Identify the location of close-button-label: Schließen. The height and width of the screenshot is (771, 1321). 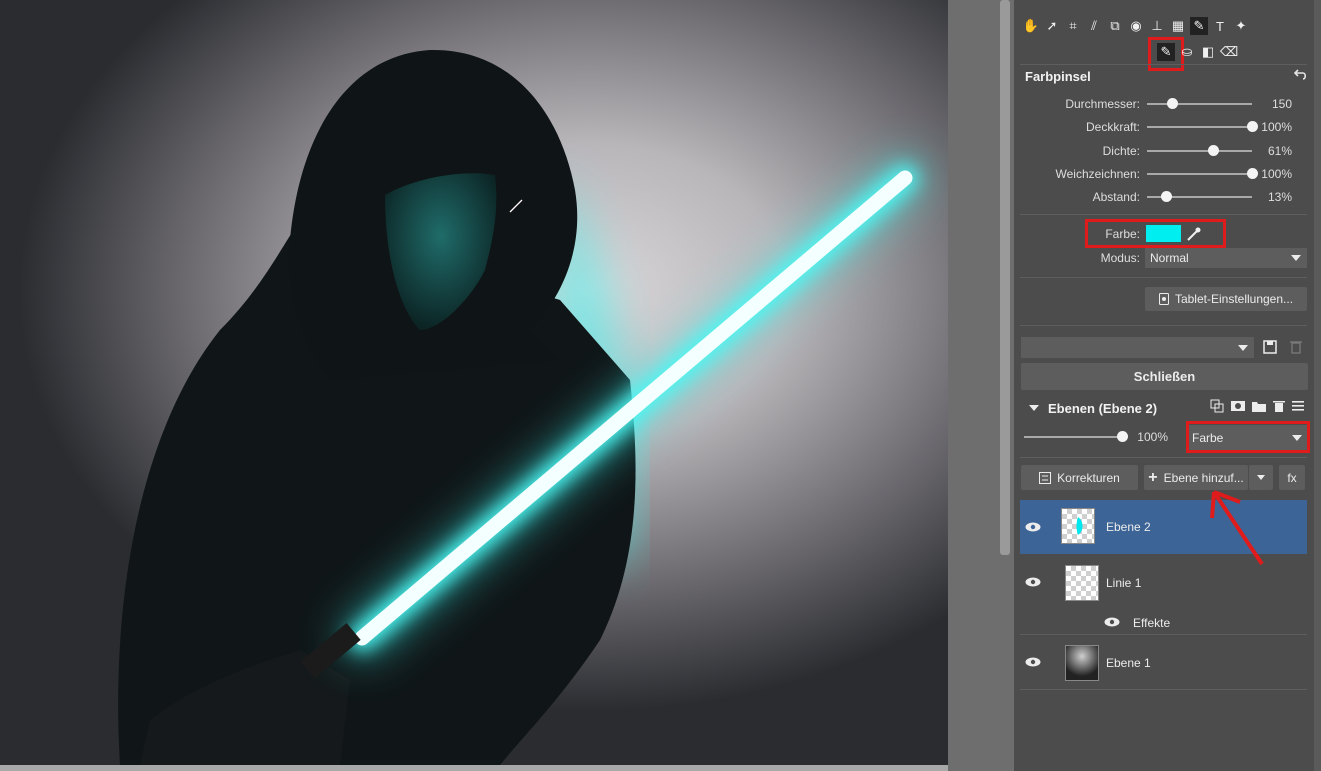
(1164, 376).